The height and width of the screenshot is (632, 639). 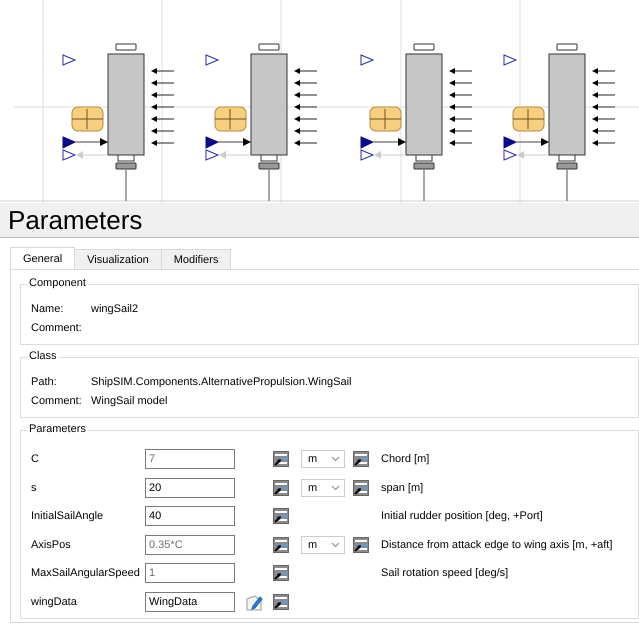 I want to click on value-field: 20, so click(x=190, y=488).